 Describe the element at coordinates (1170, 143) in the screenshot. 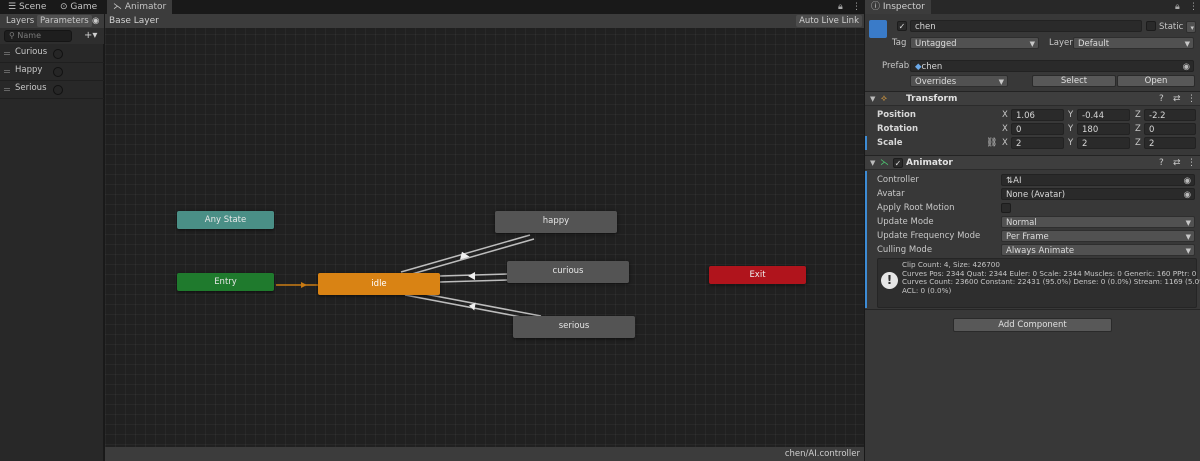

I see `scale-z-field: 2` at that location.